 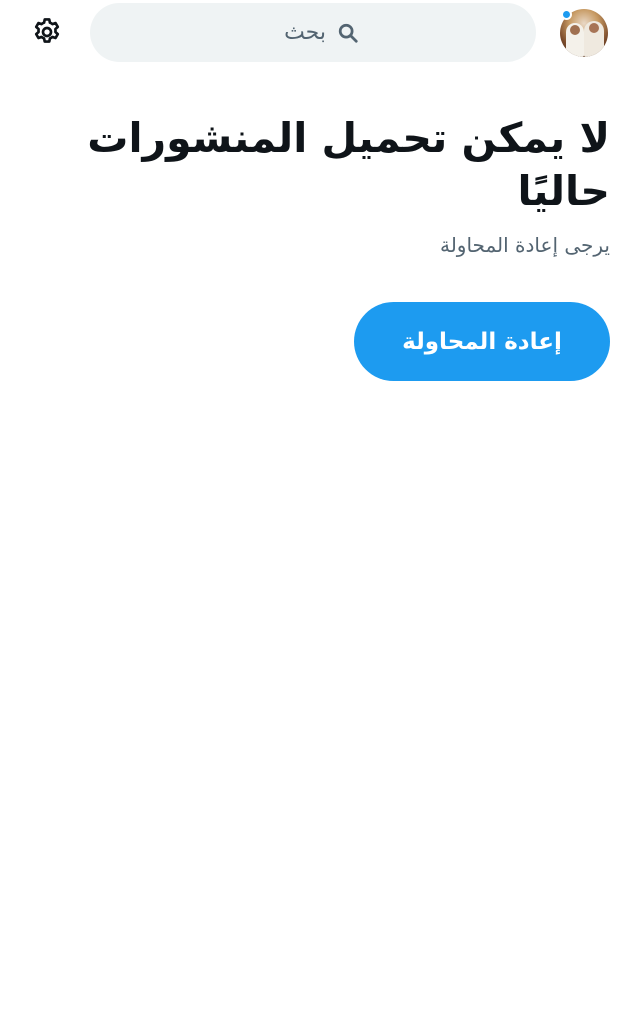 What do you see at coordinates (348, 164) in the screenshot?
I see `page-title: لا يمكن تحميل المنشورات حاليًا` at bounding box center [348, 164].